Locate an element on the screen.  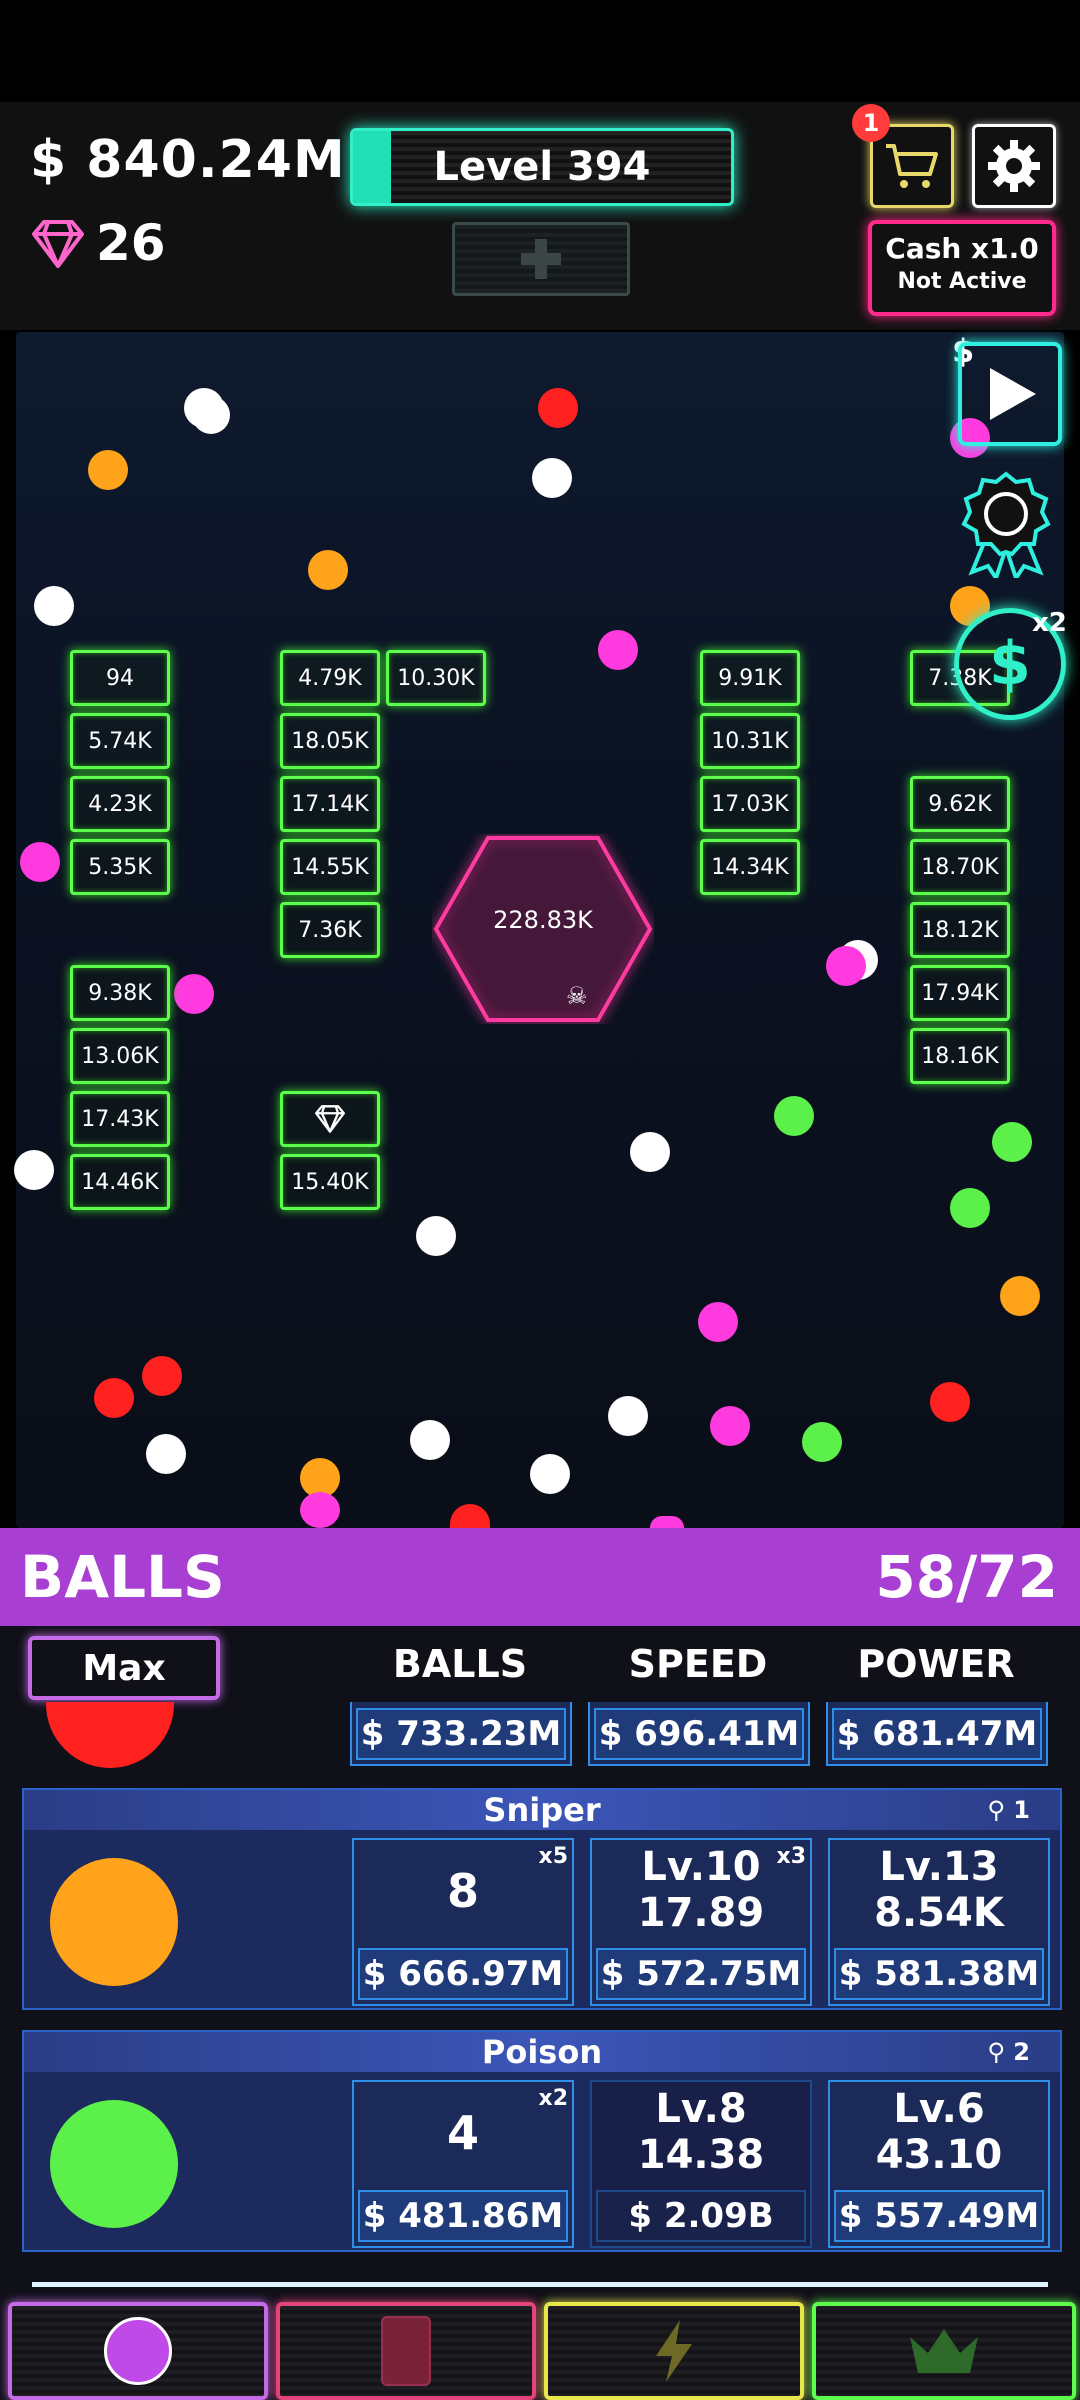
add-button is located at coordinates (541, 259).